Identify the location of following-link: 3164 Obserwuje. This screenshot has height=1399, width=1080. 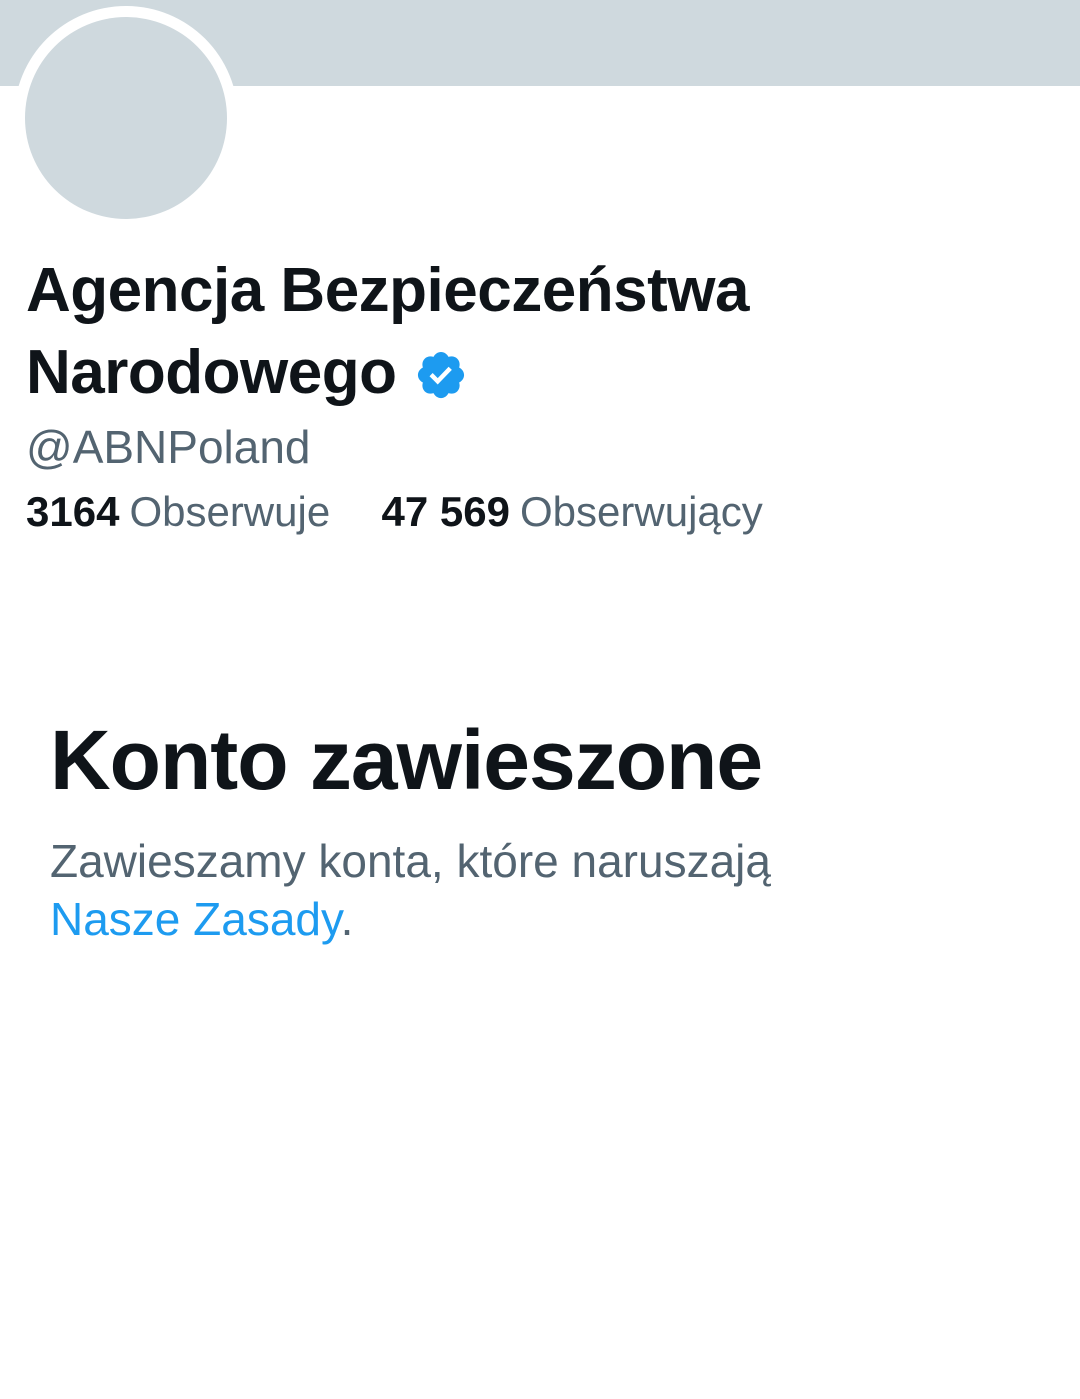
(184, 511).